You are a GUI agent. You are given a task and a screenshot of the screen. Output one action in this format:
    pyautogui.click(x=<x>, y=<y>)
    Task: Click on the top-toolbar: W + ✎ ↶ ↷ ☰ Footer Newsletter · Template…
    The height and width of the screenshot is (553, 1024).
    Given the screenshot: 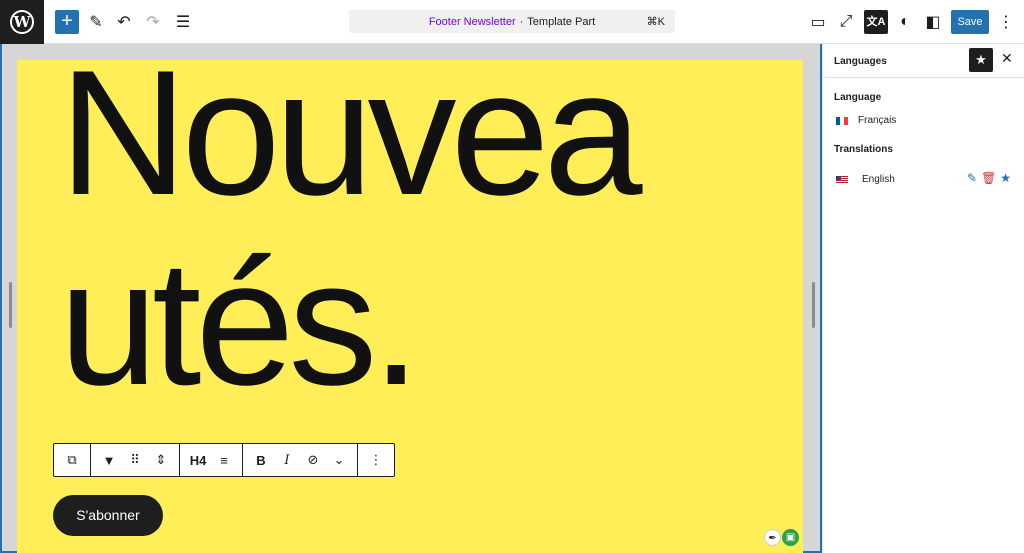 What is the action you would take?
    pyautogui.click(x=512, y=22)
    